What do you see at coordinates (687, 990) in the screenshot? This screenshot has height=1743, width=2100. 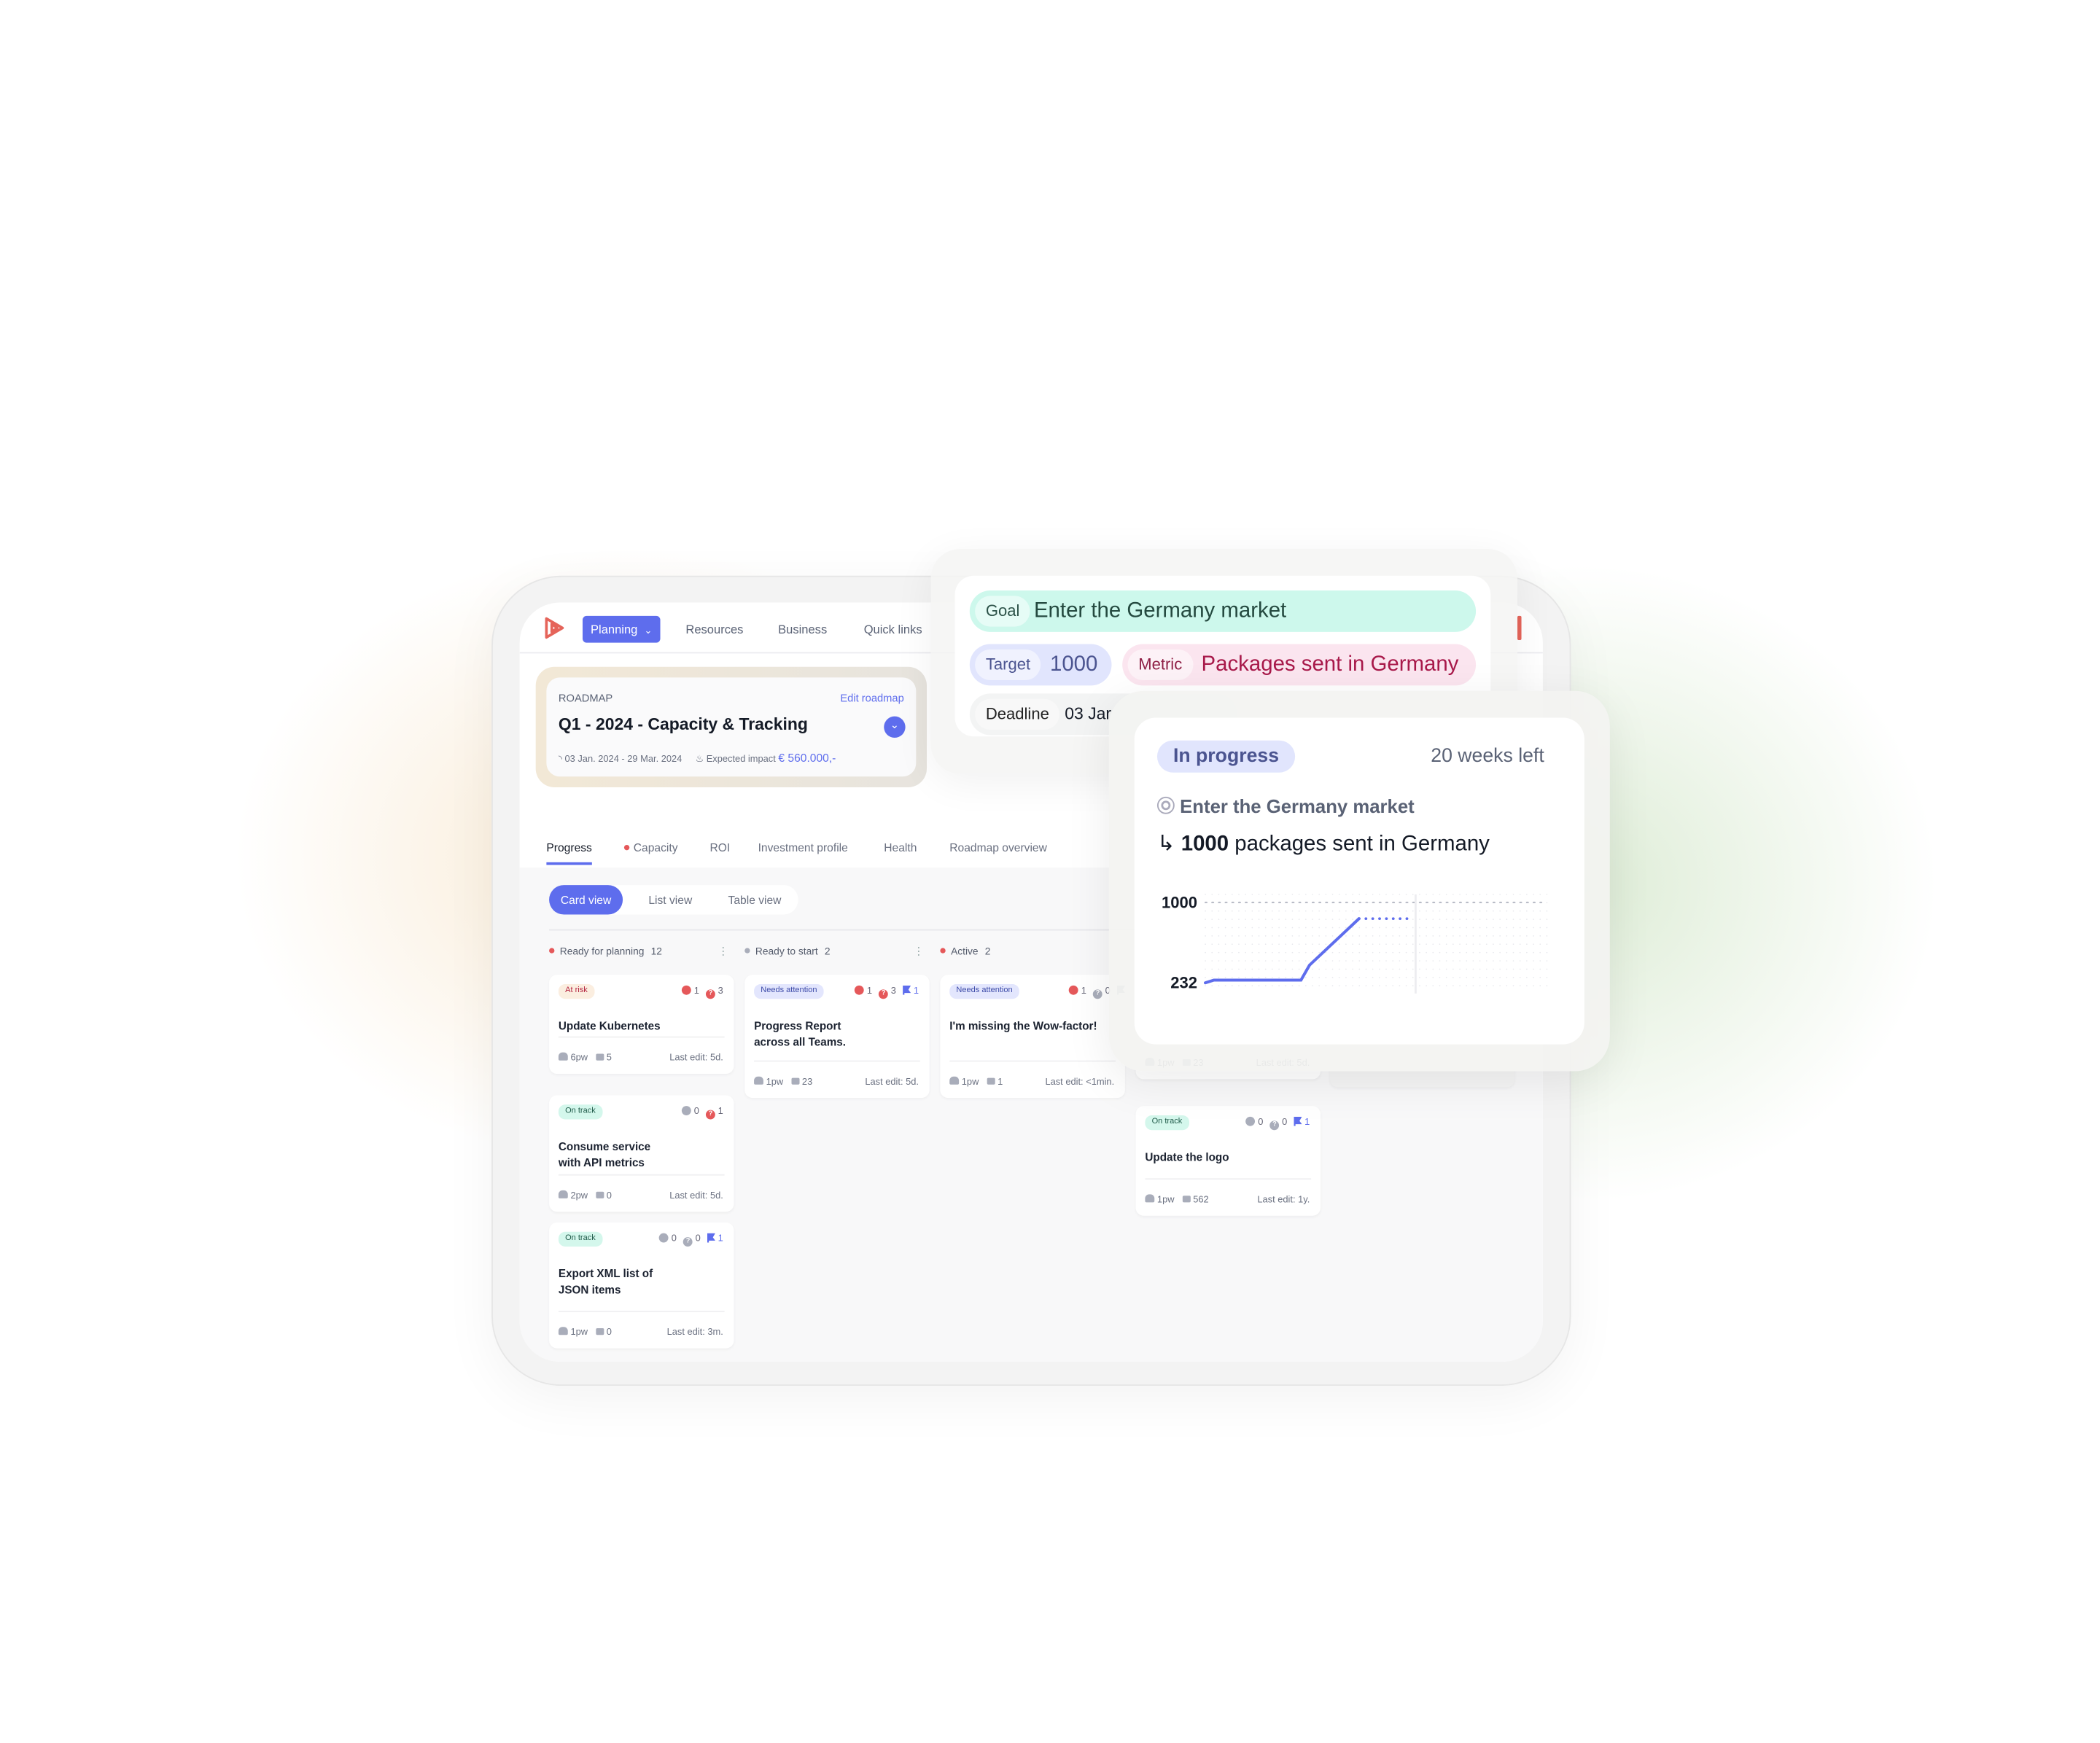 I see `blocker-icon` at bounding box center [687, 990].